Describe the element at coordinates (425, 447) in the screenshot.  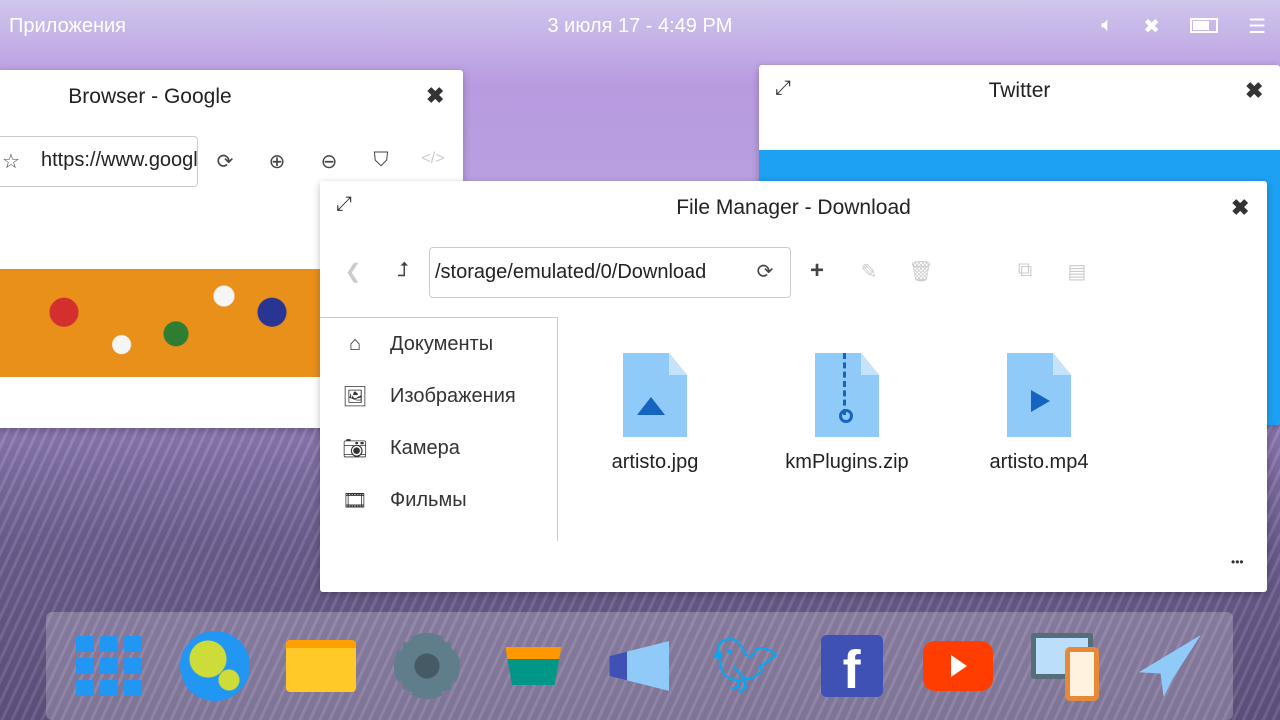
I see `sidebar-item-label: Камера` at that location.